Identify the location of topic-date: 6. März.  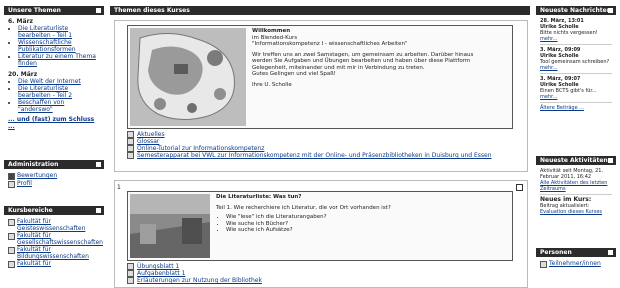
(21, 21).